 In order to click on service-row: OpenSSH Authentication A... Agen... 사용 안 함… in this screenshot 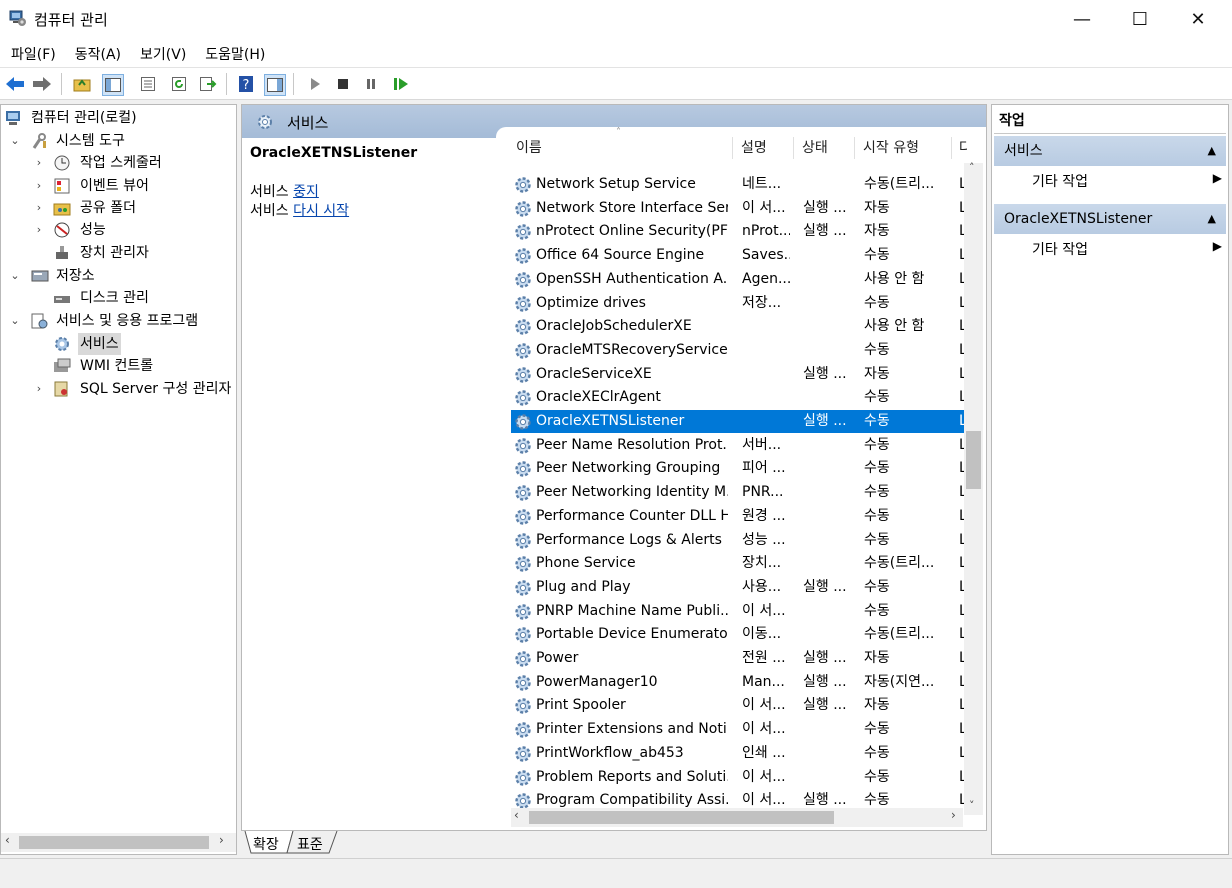, I will do `click(740, 279)`.